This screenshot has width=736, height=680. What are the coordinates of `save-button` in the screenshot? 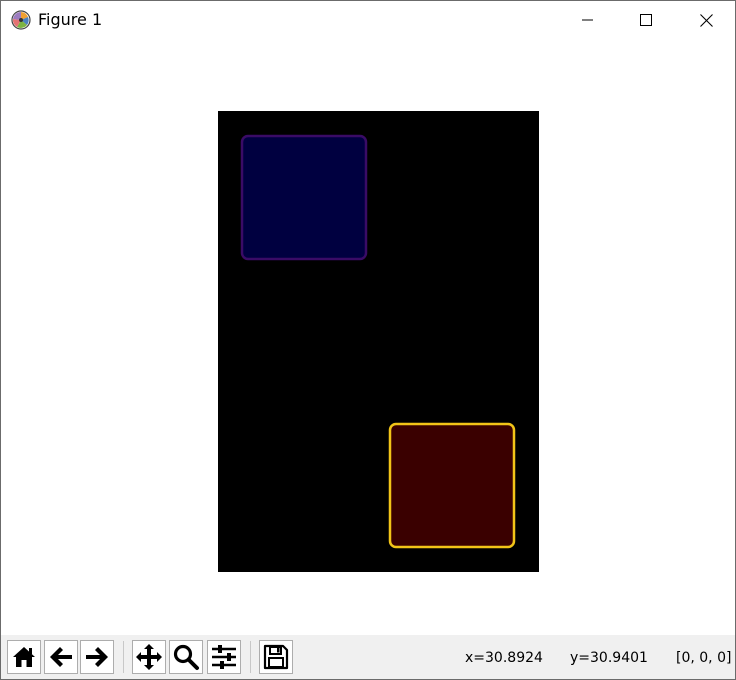 It's located at (276, 657).